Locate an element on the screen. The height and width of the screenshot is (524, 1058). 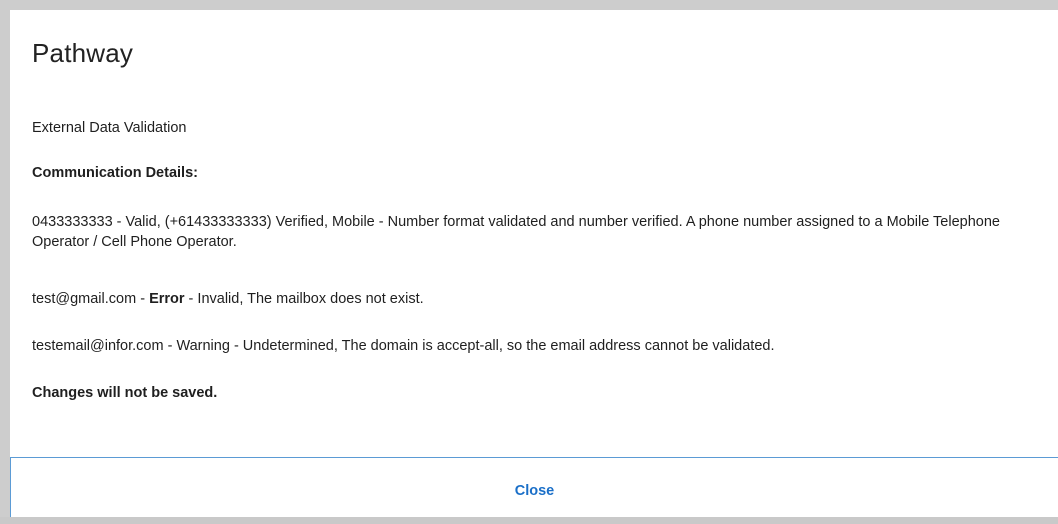
email-error-address: test@gmail.com is located at coordinates (84, 299).